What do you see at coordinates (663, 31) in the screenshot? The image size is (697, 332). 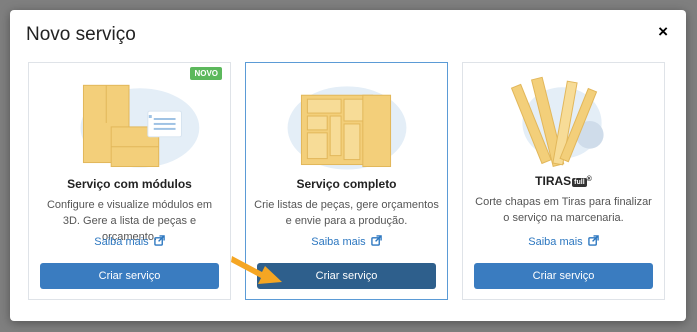 I see `close-icon: ×` at bounding box center [663, 31].